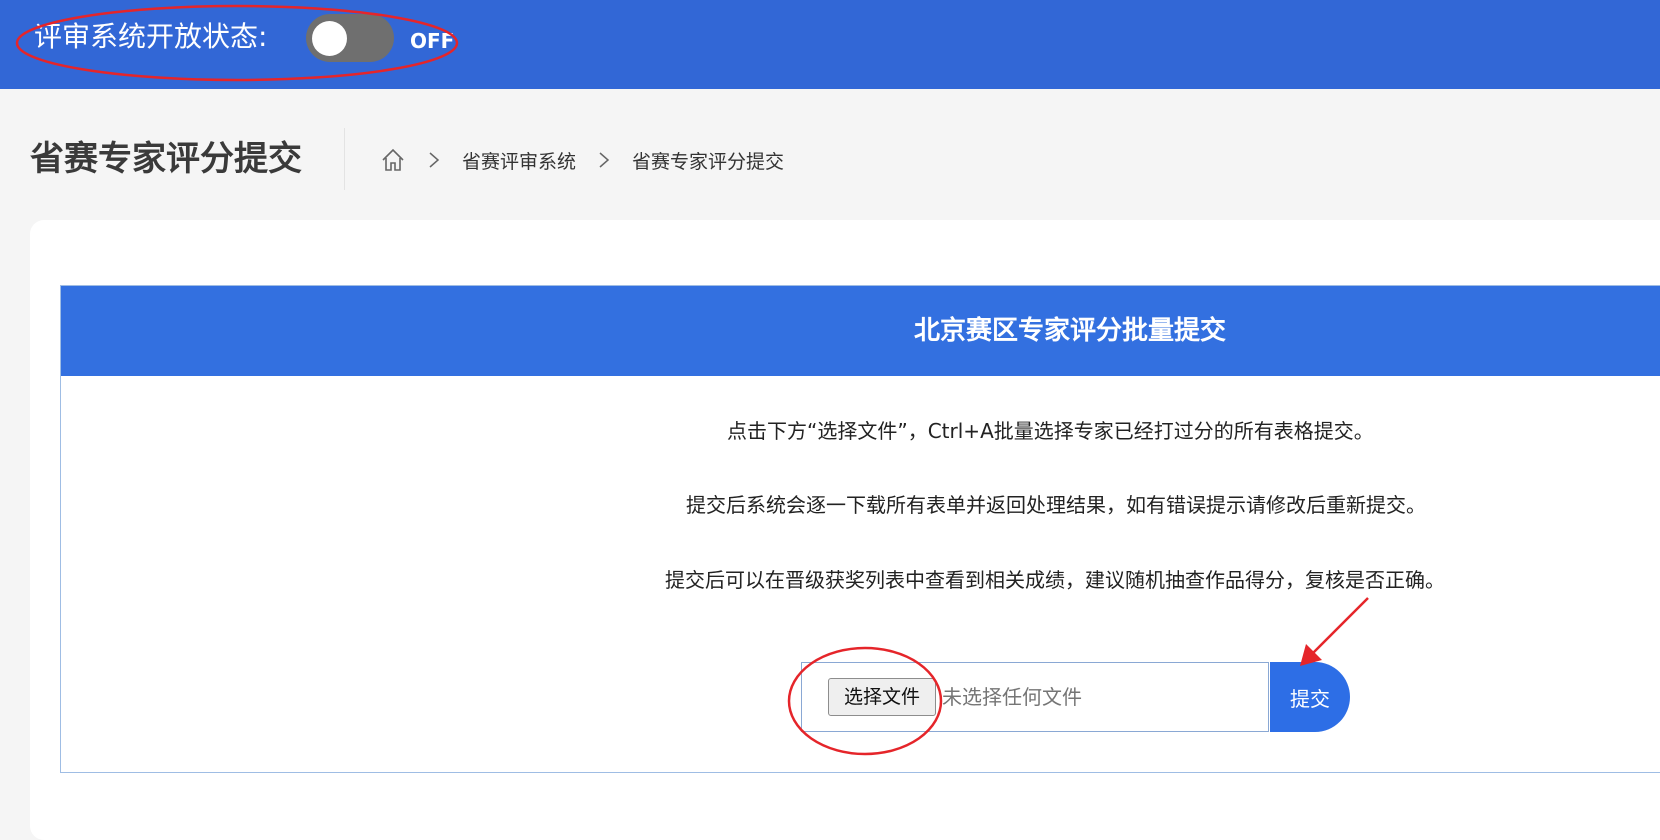  What do you see at coordinates (882, 697) in the screenshot?
I see `choose-file-button: 选择文件` at bounding box center [882, 697].